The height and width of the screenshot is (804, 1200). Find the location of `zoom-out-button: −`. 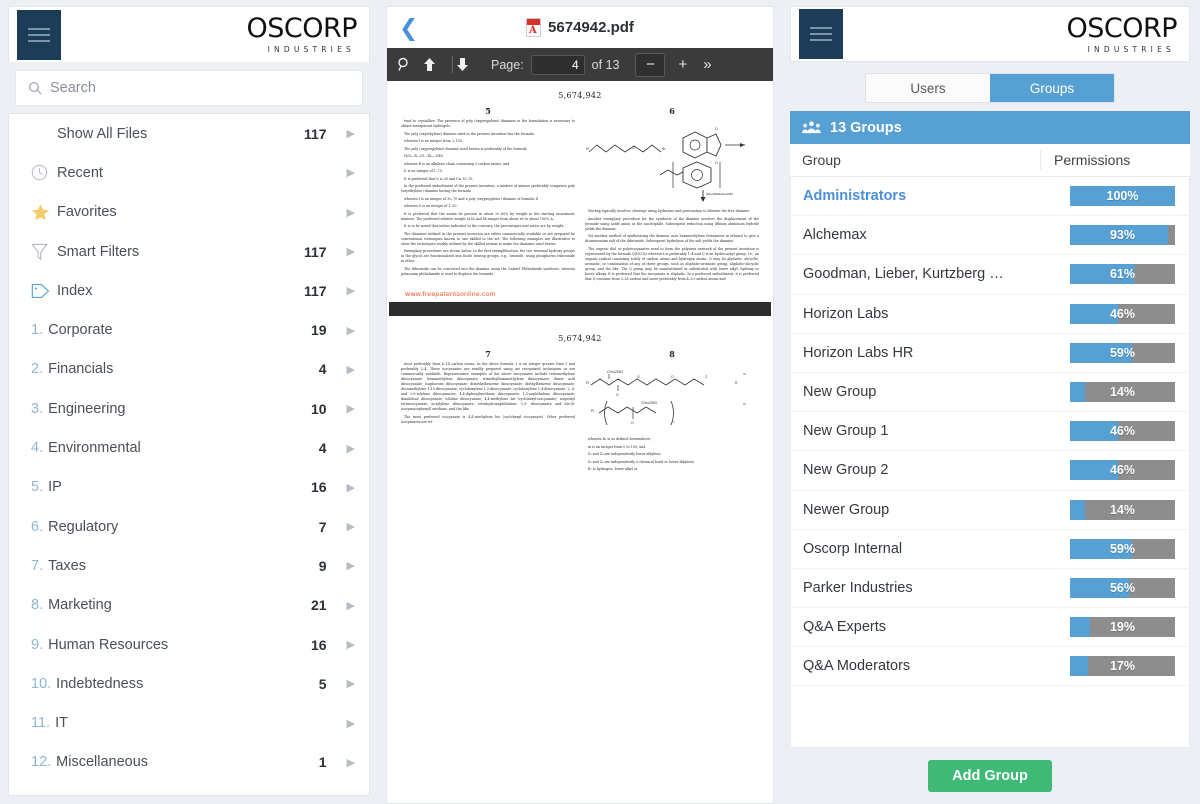

zoom-out-button: − is located at coordinates (650, 64).